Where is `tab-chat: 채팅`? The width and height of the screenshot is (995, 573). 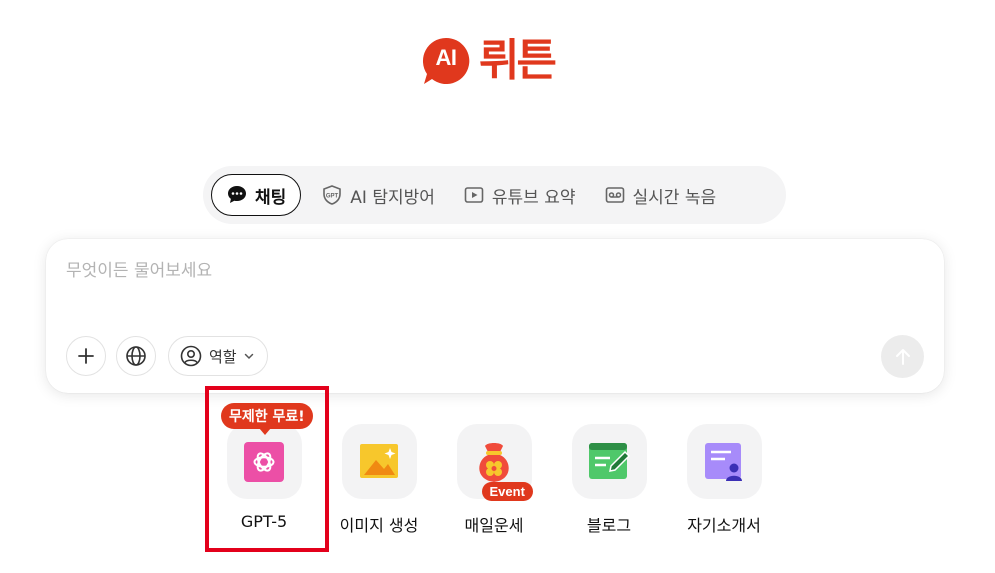
tab-chat: 채팅 is located at coordinates (256, 195).